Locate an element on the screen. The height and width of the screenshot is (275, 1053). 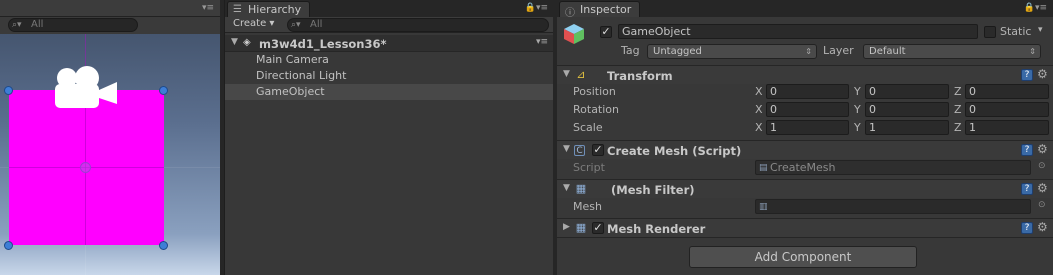
scale-z-field: 1 is located at coordinates (1007, 127).